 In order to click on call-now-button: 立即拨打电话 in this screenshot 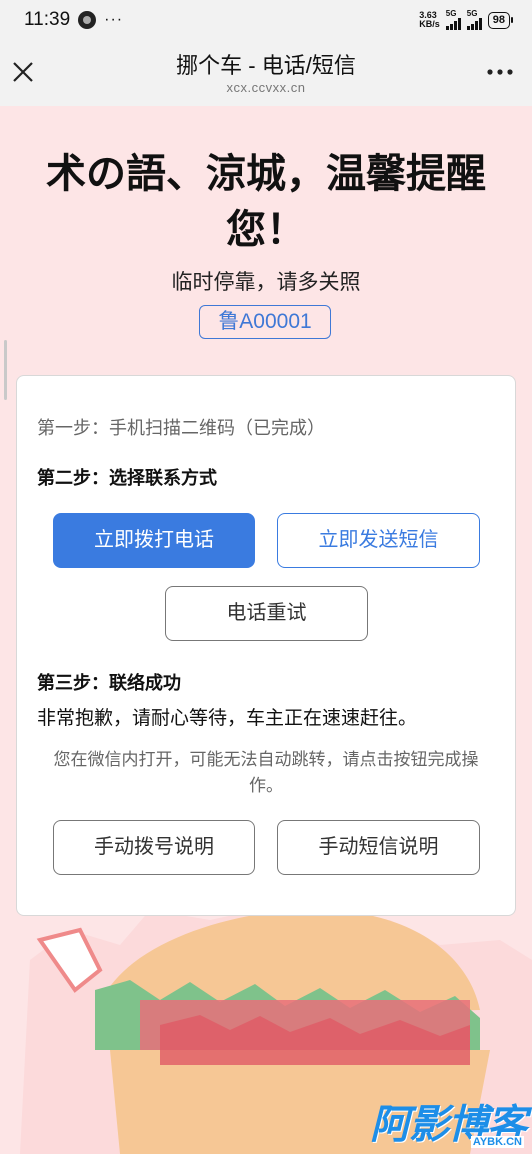, I will do `click(154, 540)`.